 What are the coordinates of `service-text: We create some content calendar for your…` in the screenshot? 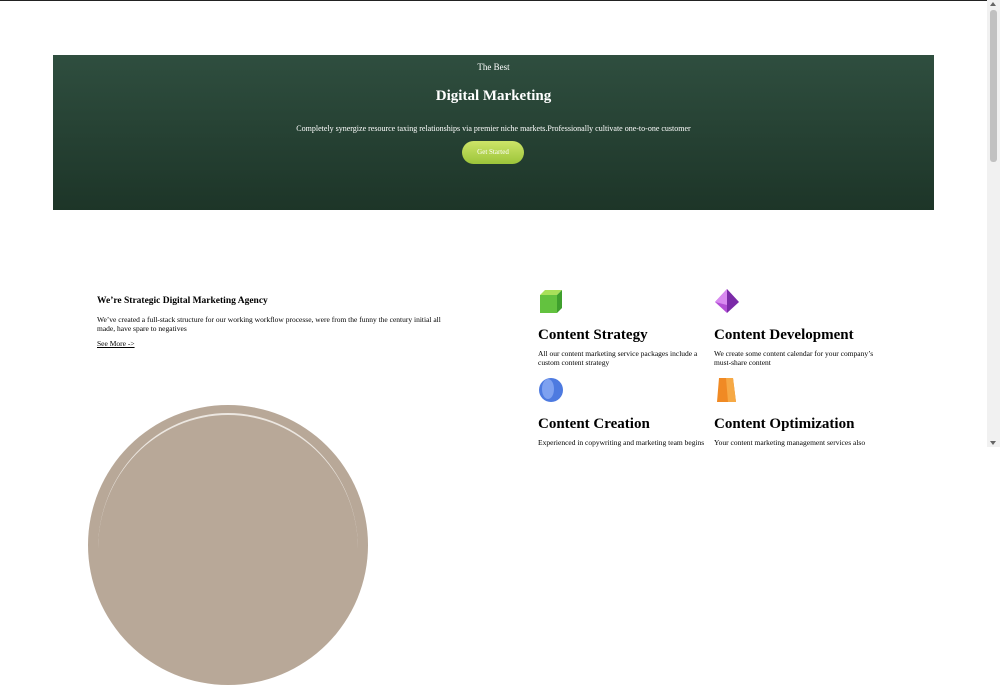 It's located at (794, 358).